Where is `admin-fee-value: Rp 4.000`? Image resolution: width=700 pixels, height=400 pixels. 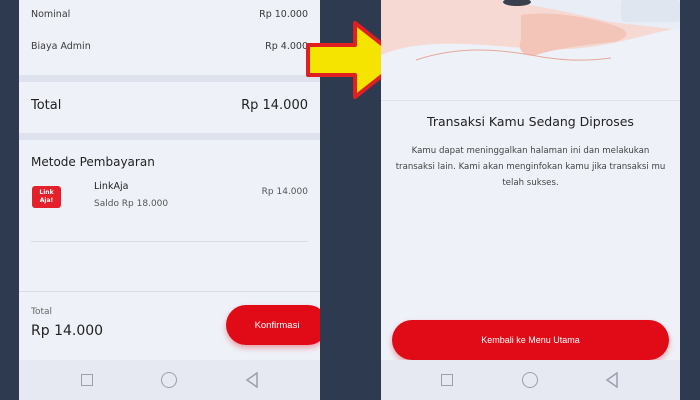 admin-fee-value: Rp 4.000 is located at coordinates (286, 46).